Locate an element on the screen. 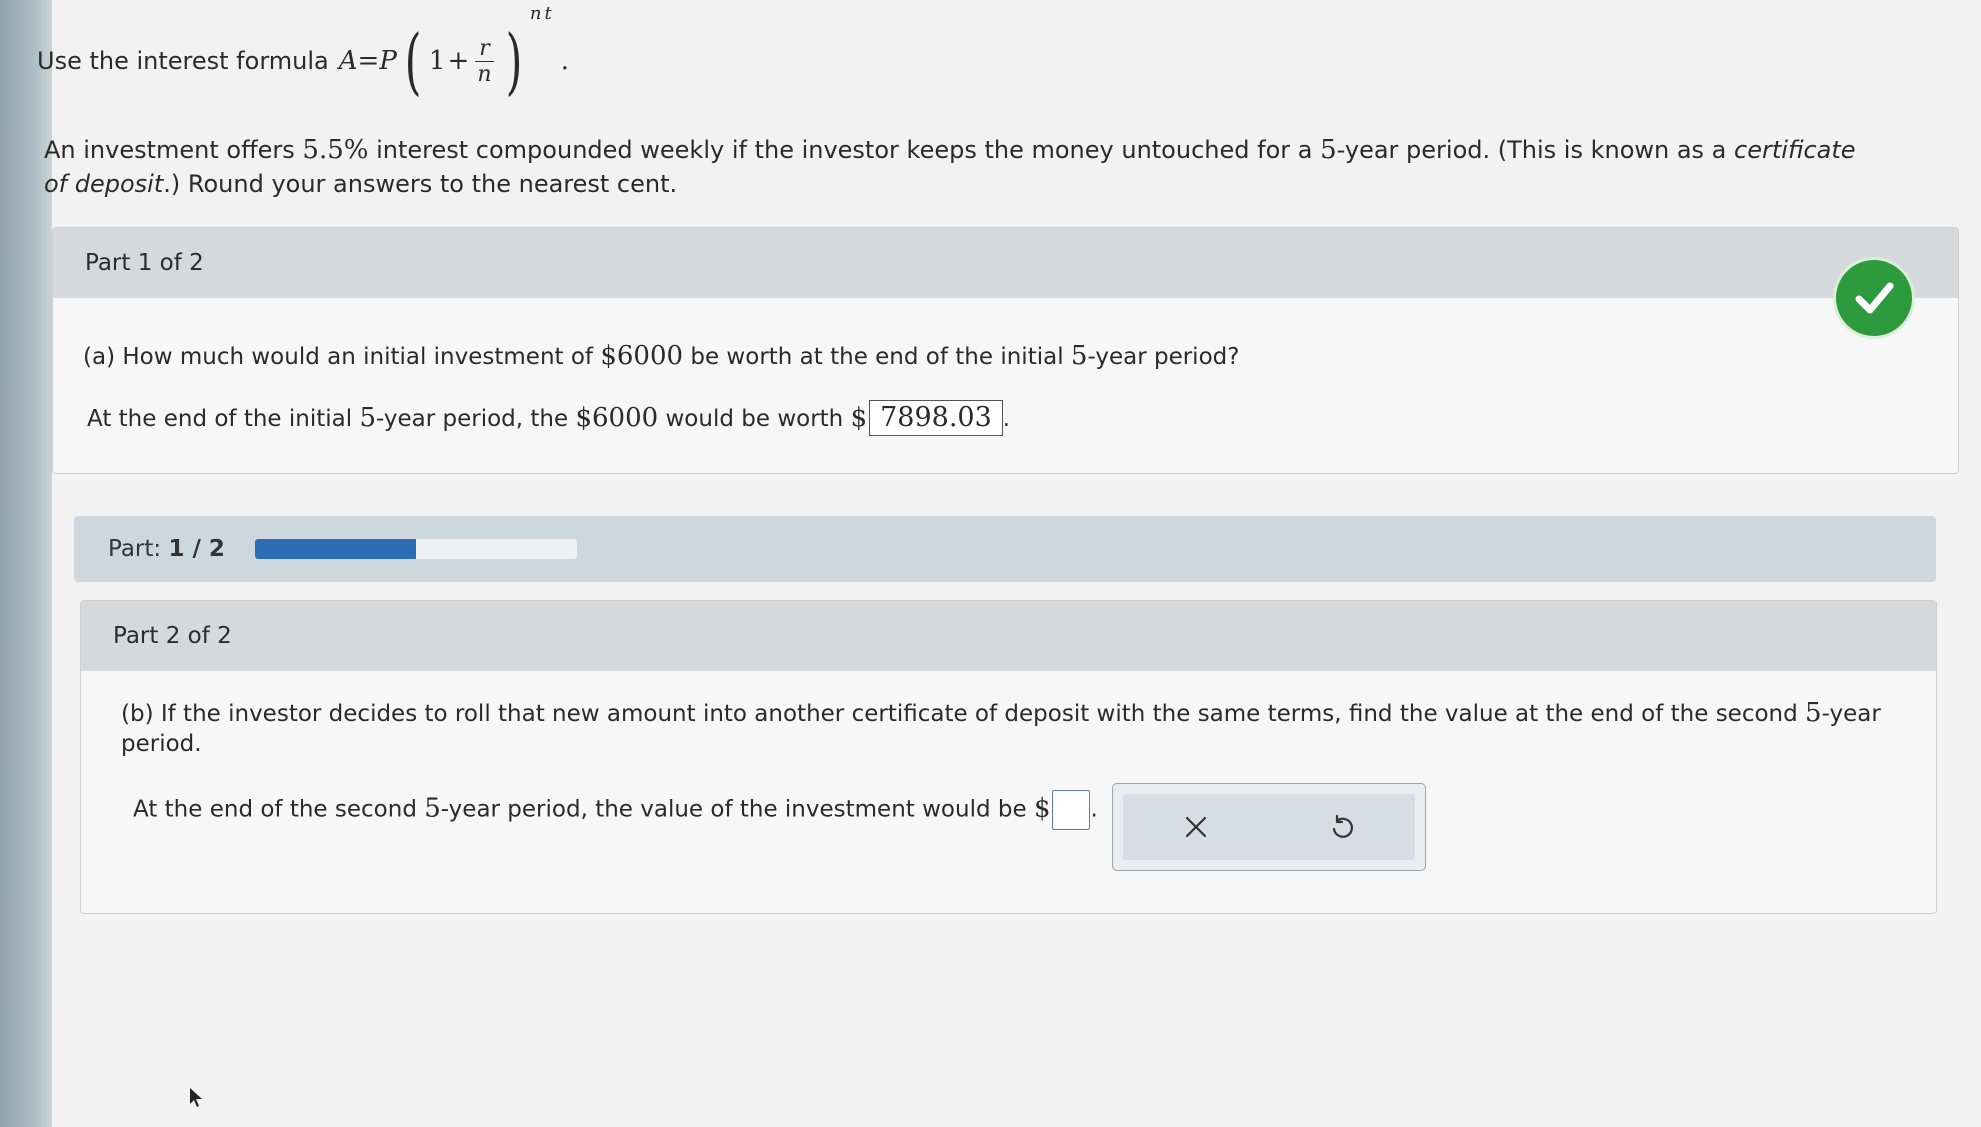  part2-answer-period: . is located at coordinates (1094, 809).